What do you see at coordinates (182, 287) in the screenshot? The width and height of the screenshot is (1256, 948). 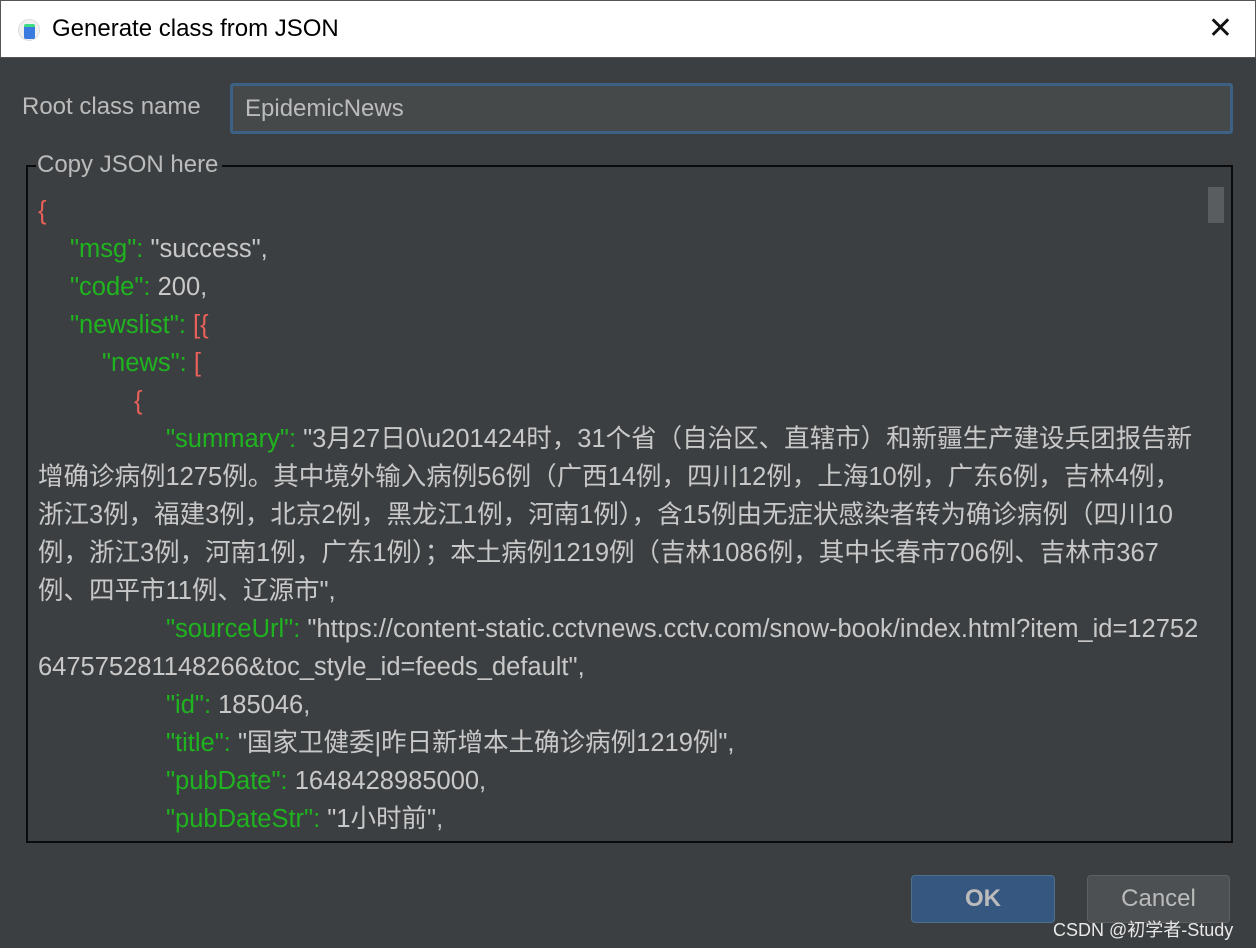 I see `json-value: 200,` at bounding box center [182, 287].